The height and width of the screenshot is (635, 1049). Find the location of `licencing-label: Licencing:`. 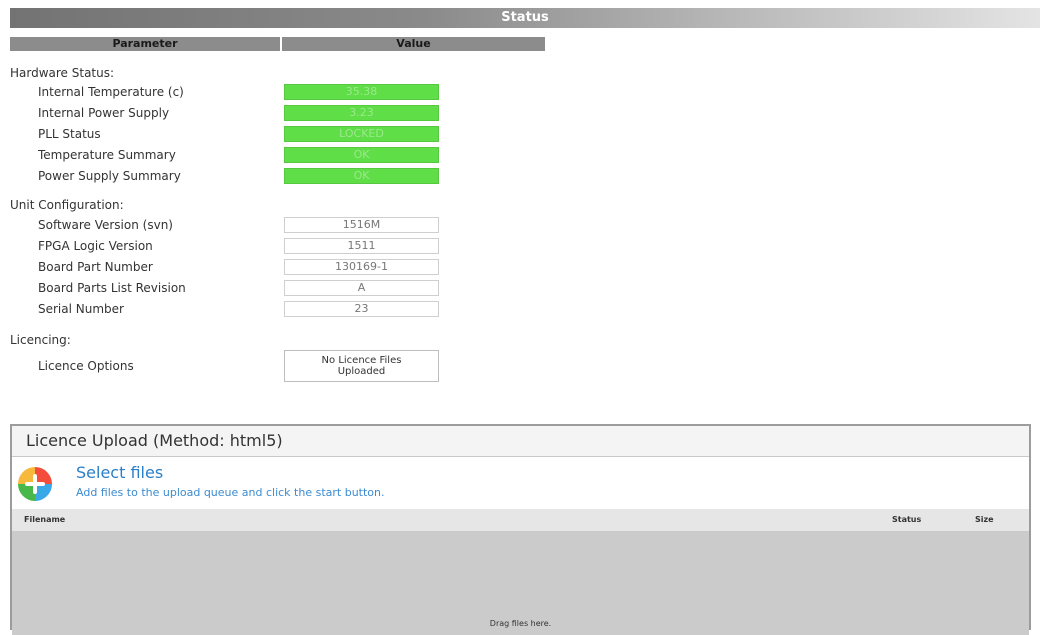

licencing-label: Licencing: is located at coordinates (40, 340).